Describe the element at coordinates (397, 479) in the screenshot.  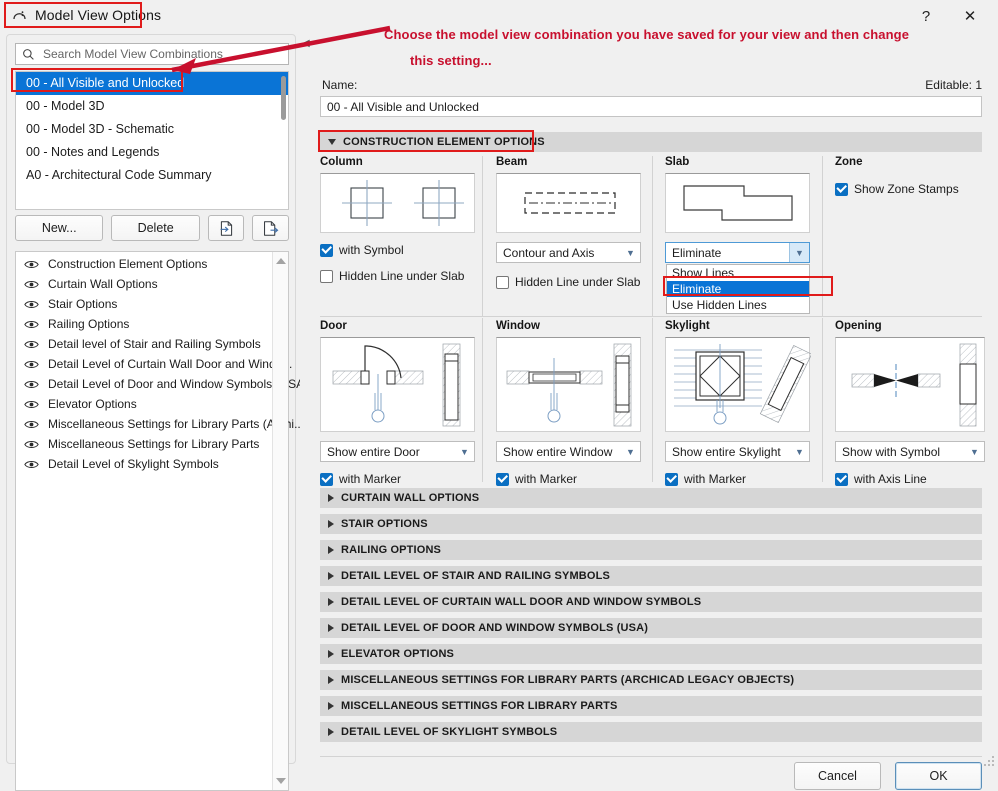
I see `door-with-marker-checkbox: with Marker` at that location.